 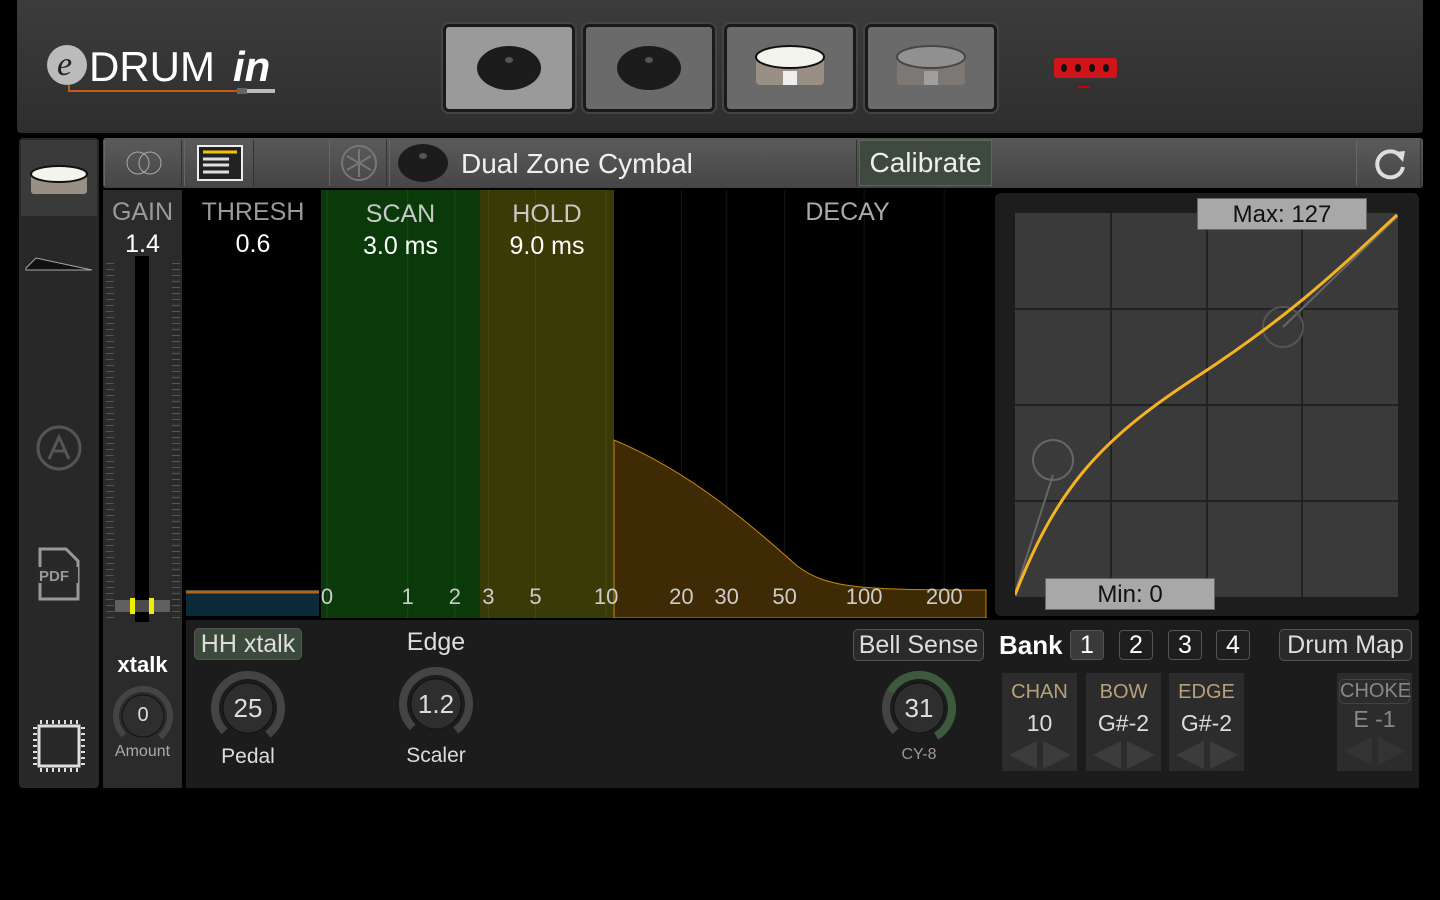 I want to click on hh-pedal-knob: 25, so click(x=248, y=708).